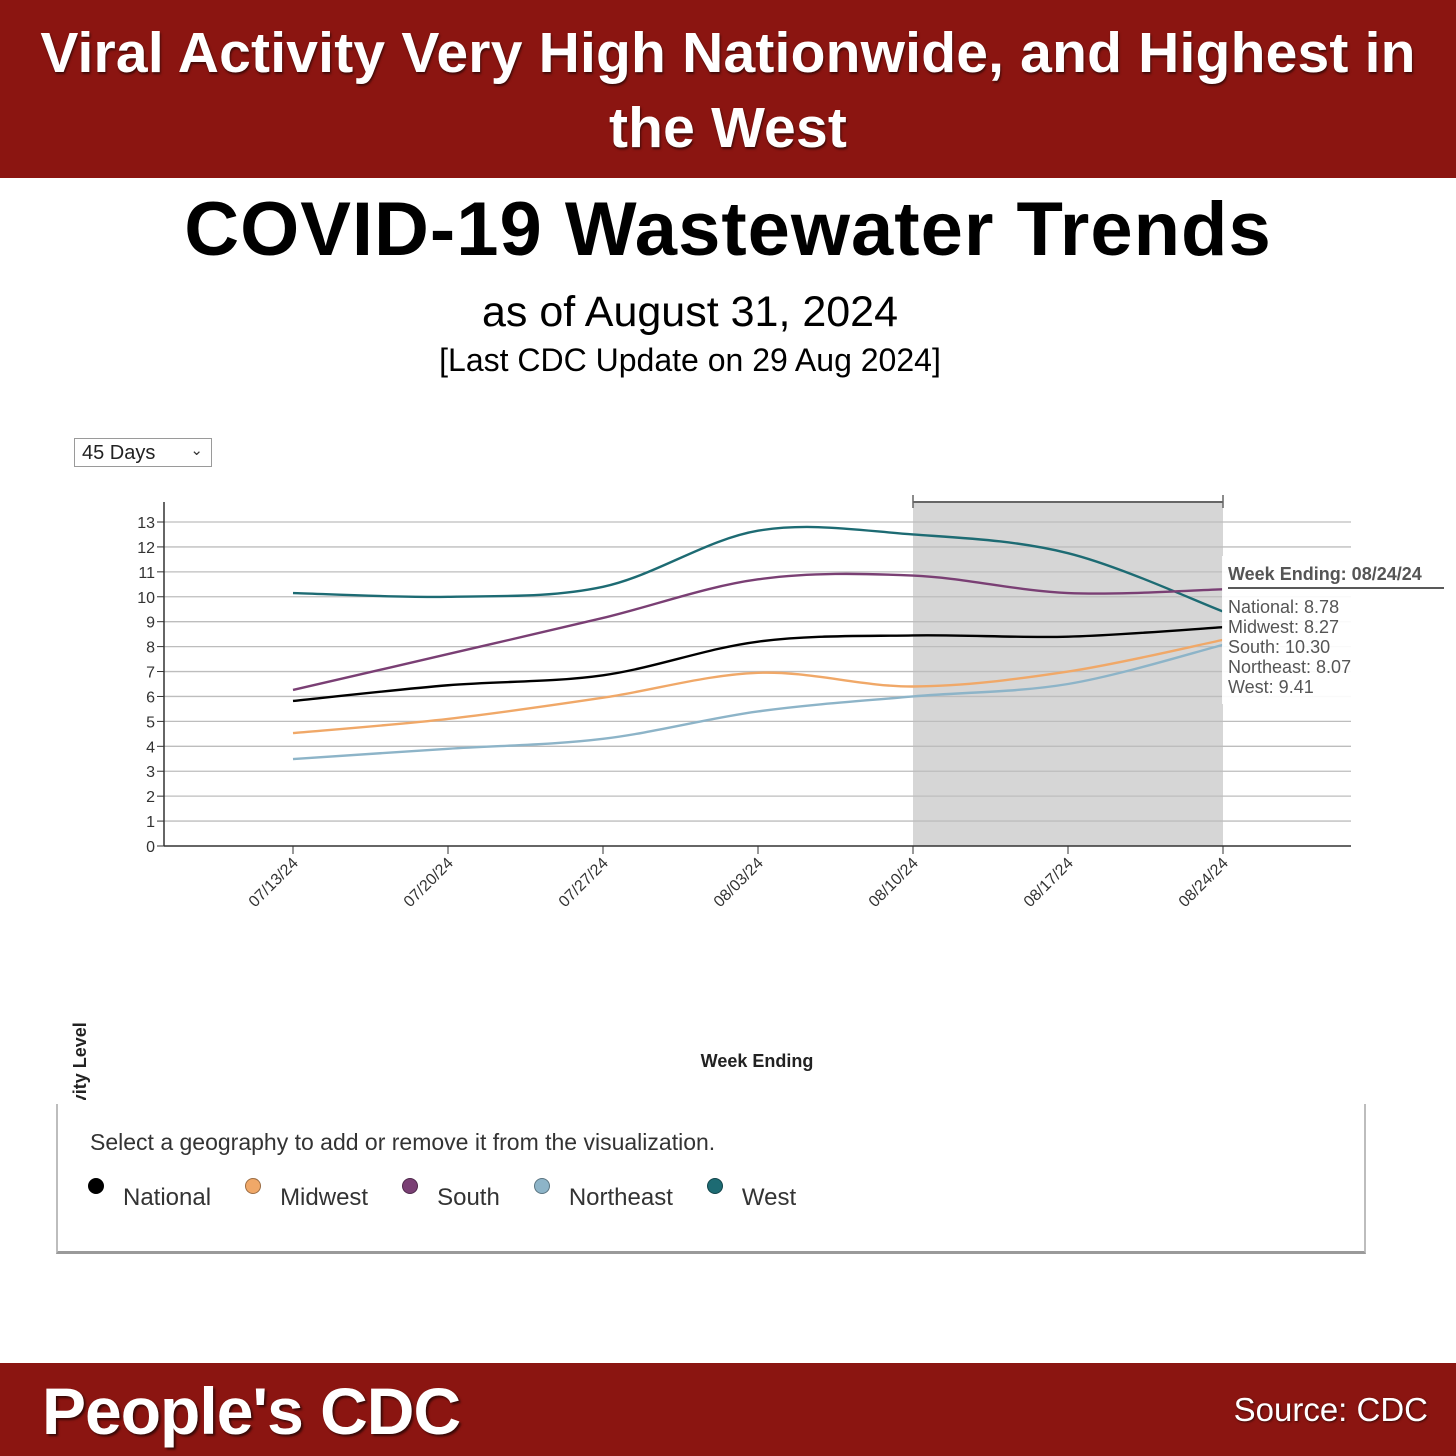 This screenshot has height=1456, width=1456. I want to click on y-tick-label: 7, so click(150, 673).